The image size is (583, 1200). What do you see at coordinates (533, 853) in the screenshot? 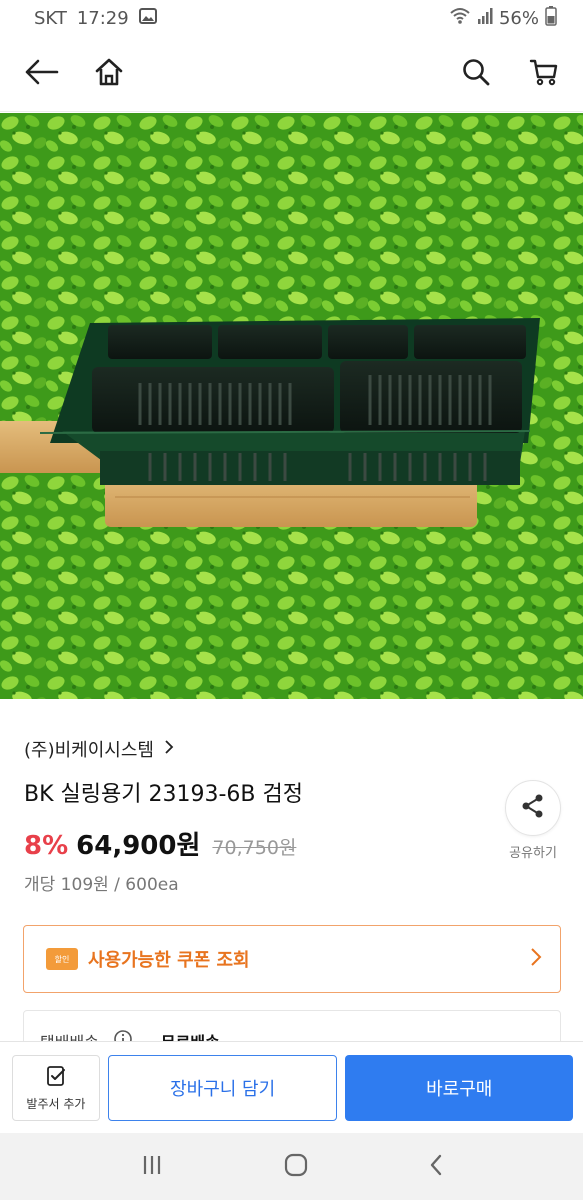
I see `share-label: 공유하기` at bounding box center [533, 853].